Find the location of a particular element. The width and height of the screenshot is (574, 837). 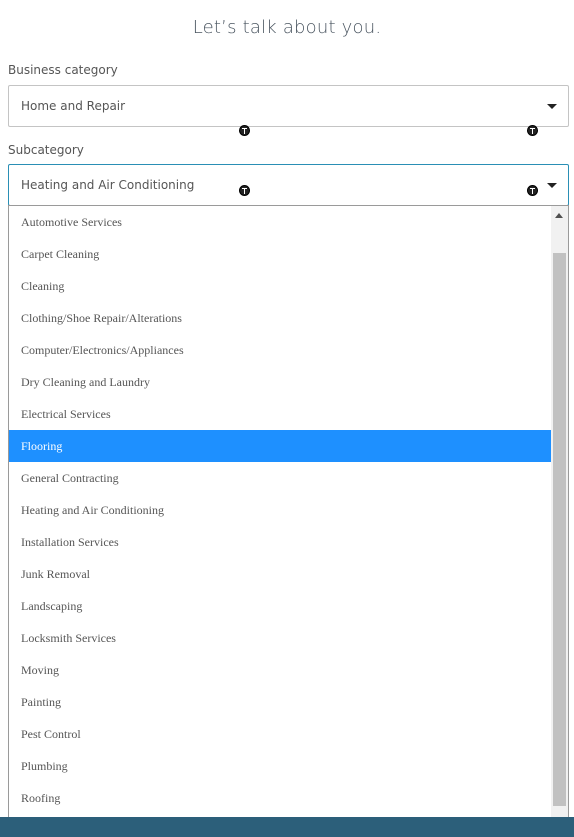

dropdown-option: Flooring is located at coordinates (280, 446).